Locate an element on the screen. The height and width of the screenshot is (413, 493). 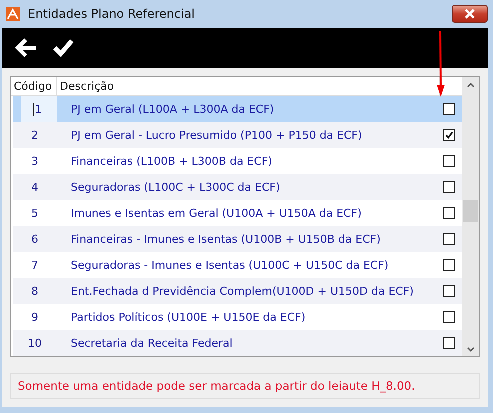
back-arrow-icon is located at coordinates (26, 48).